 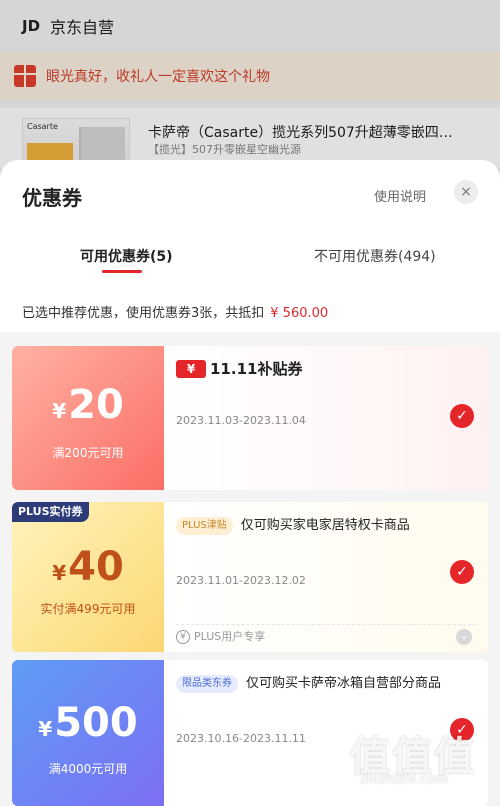 What do you see at coordinates (88, 609) in the screenshot?
I see `coupon-condition: 实付满499元可用` at bounding box center [88, 609].